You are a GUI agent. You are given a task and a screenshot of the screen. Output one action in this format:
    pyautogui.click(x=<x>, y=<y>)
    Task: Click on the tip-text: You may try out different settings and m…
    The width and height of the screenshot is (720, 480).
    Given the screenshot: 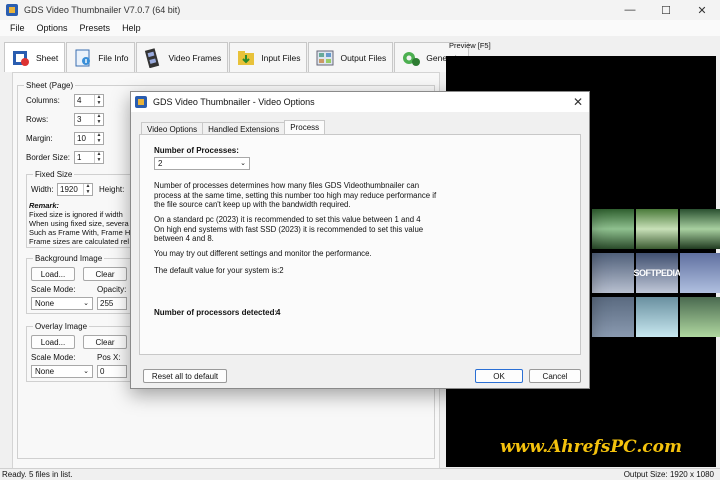 What is the action you would take?
    pyautogui.click(x=263, y=253)
    